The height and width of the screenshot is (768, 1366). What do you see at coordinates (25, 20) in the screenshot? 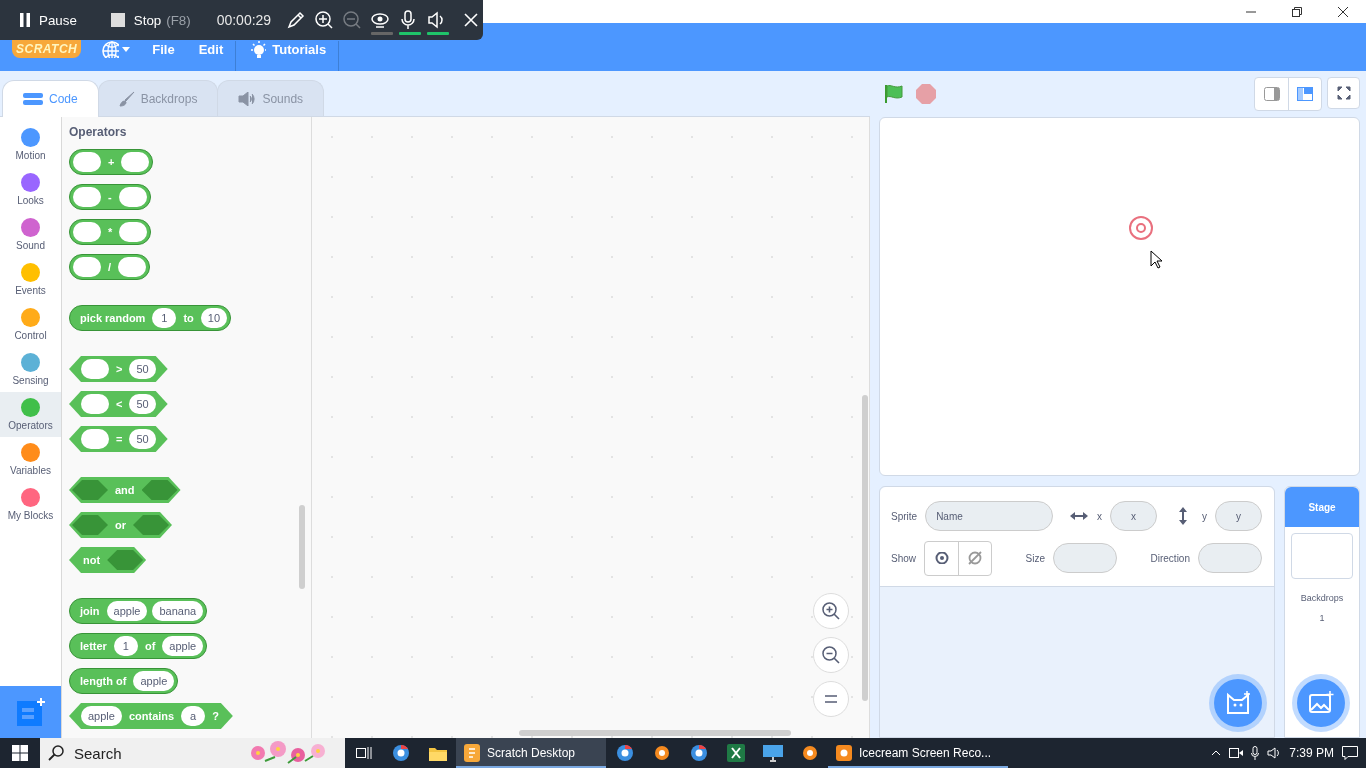
I see `pause-icon` at bounding box center [25, 20].